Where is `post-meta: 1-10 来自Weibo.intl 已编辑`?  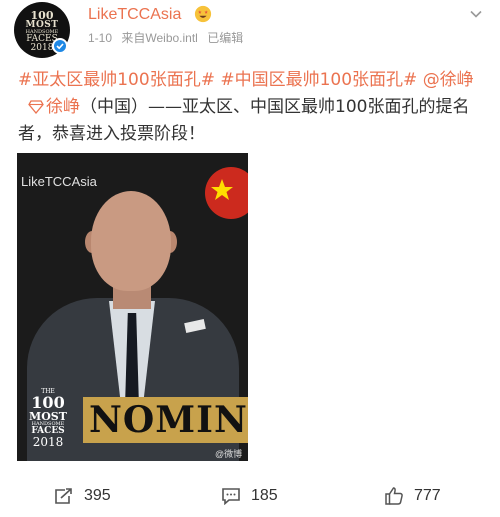
post-meta: 1-10 来自Weibo.intl 已编辑 is located at coordinates (168, 37).